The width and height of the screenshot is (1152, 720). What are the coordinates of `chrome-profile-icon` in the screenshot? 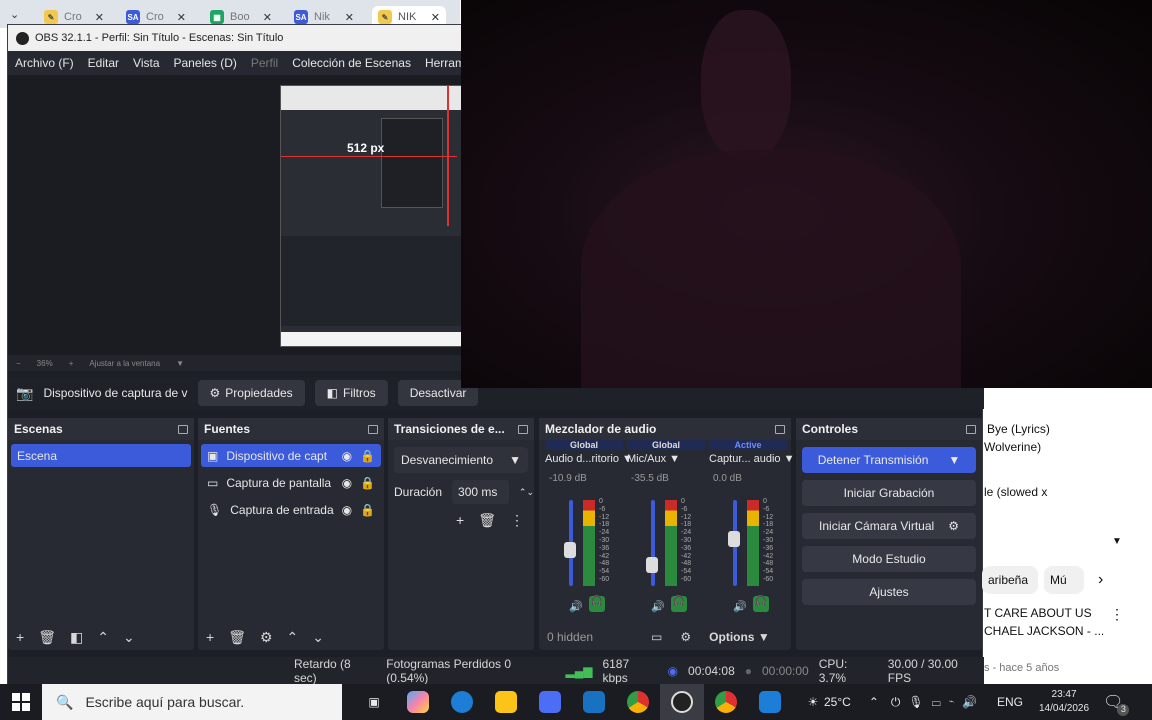 It's located at (726, 702).